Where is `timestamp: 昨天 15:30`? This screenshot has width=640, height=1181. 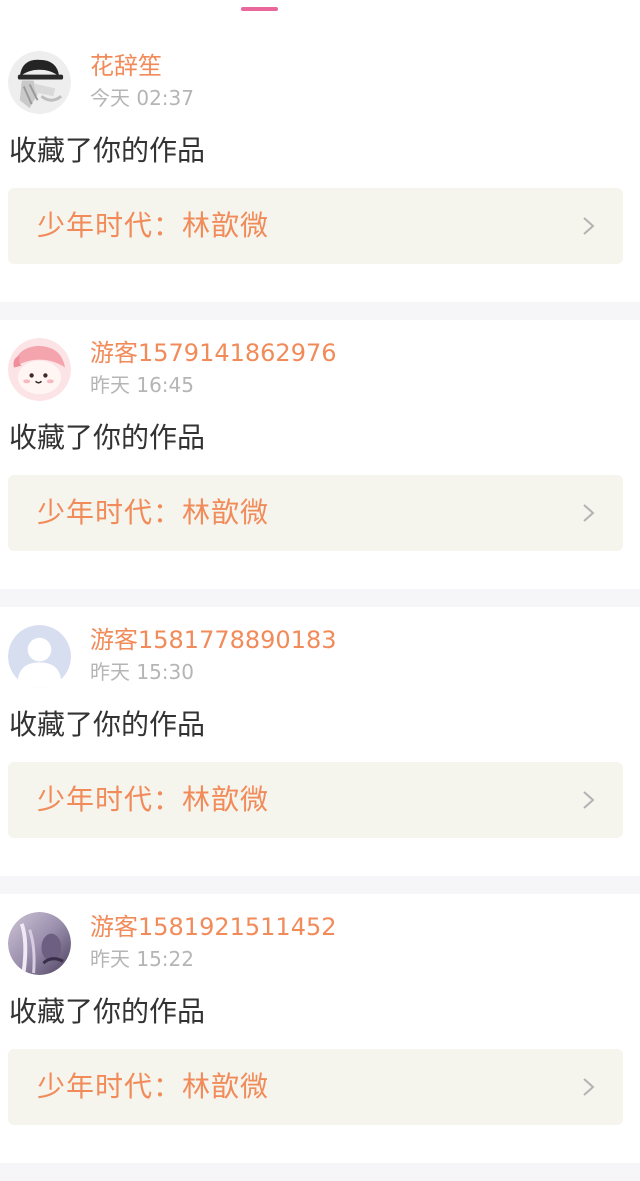
timestamp: 昨天 15:30 is located at coordinates (142, 672).